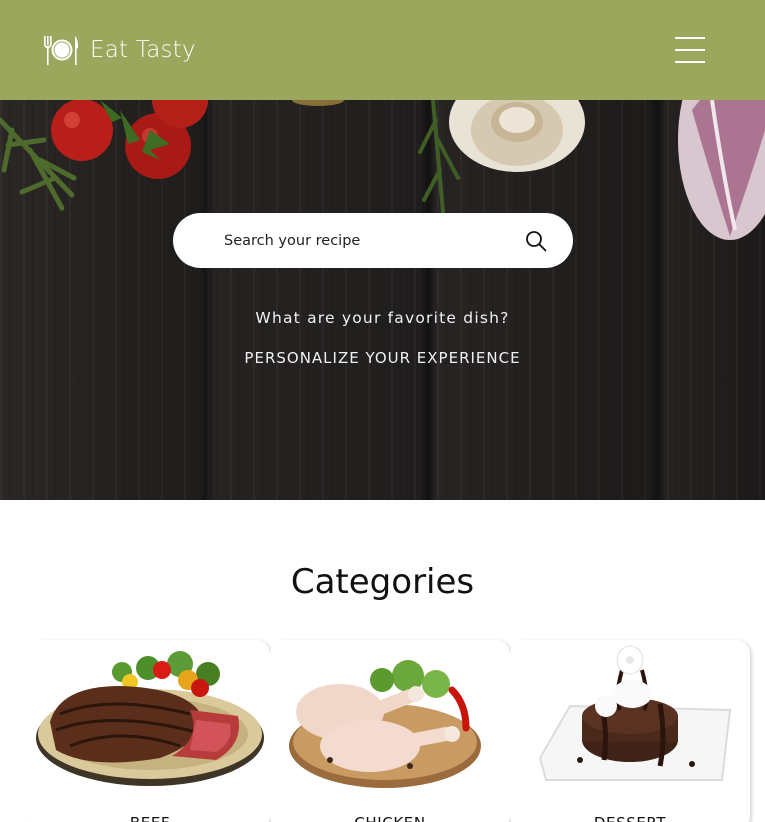 This screenshot has height=822, width=765. Describe the element at coordinates (143, 50) in the screenshot. I see `brand-name: Eat Tasty` at that location.